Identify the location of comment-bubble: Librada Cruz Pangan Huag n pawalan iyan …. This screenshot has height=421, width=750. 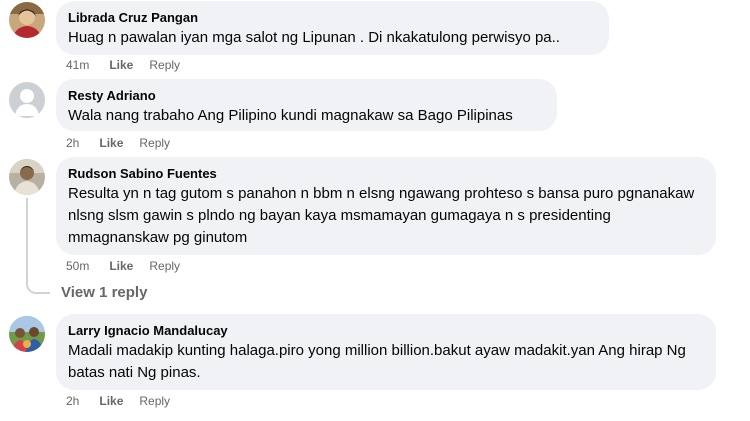
(332, 28).